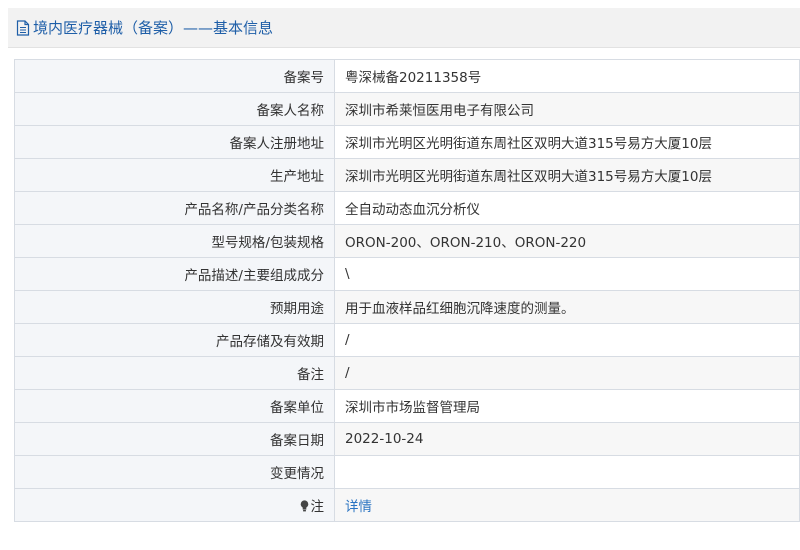 The height and width of the screenshot is (550, 800). I want to click on lightbulb-icon, so click(304, 506).